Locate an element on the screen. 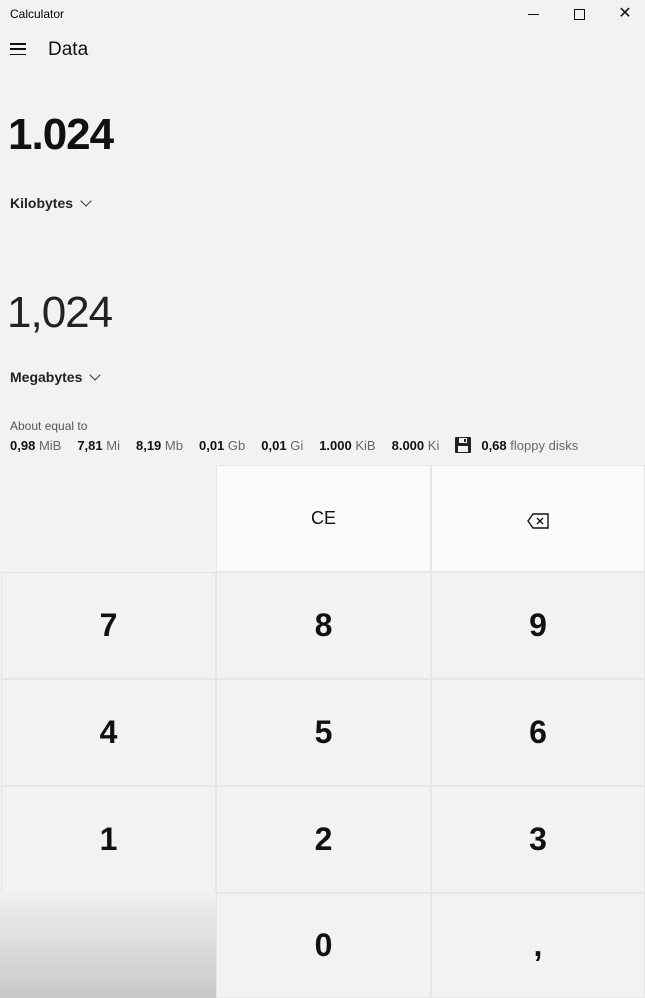 The width and height of the screenshot is (645, 998). to-unit-label: Megabytes is located at coordinates (46, 377).